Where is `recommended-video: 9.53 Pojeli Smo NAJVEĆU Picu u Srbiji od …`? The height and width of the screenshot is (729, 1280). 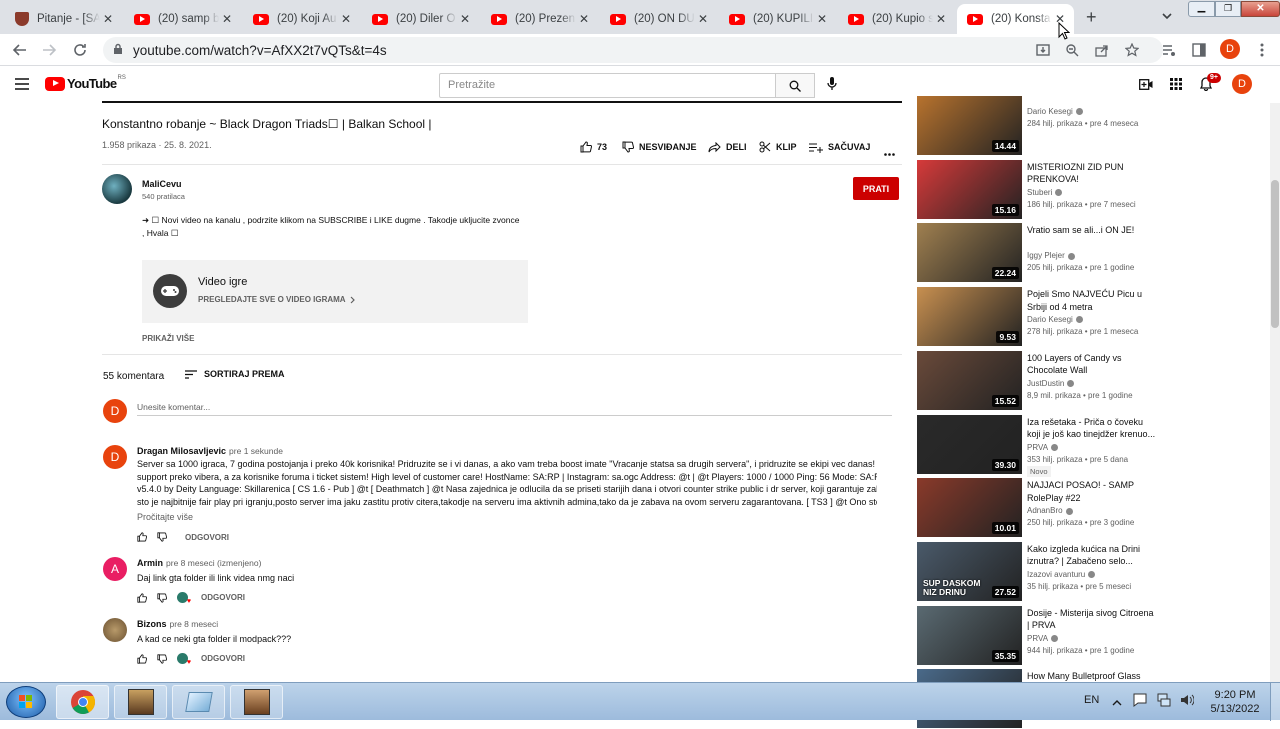 recommended-video: 9.53 Pojeli Smo NAJVEĆU Picu u Srbiji od … is located at coordinates (1037, 317).